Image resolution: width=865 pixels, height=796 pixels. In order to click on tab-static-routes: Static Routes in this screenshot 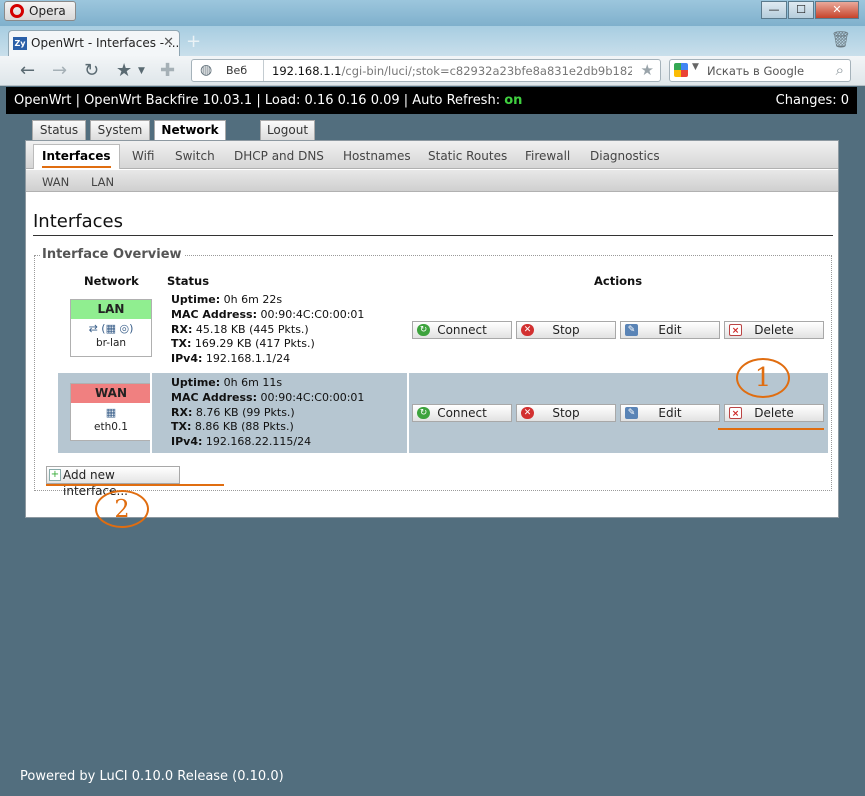, I will do `click(467, 155)`.